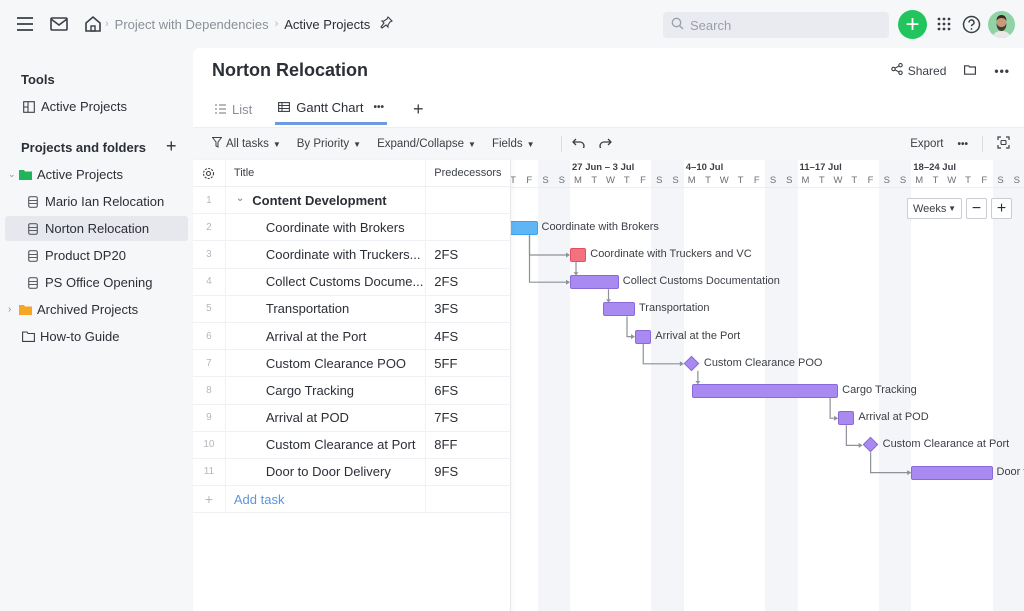 The image size is (1024, 611). Describe the element at coordinates (1001, 24) in the screenshot. I see `avatar` at that location.